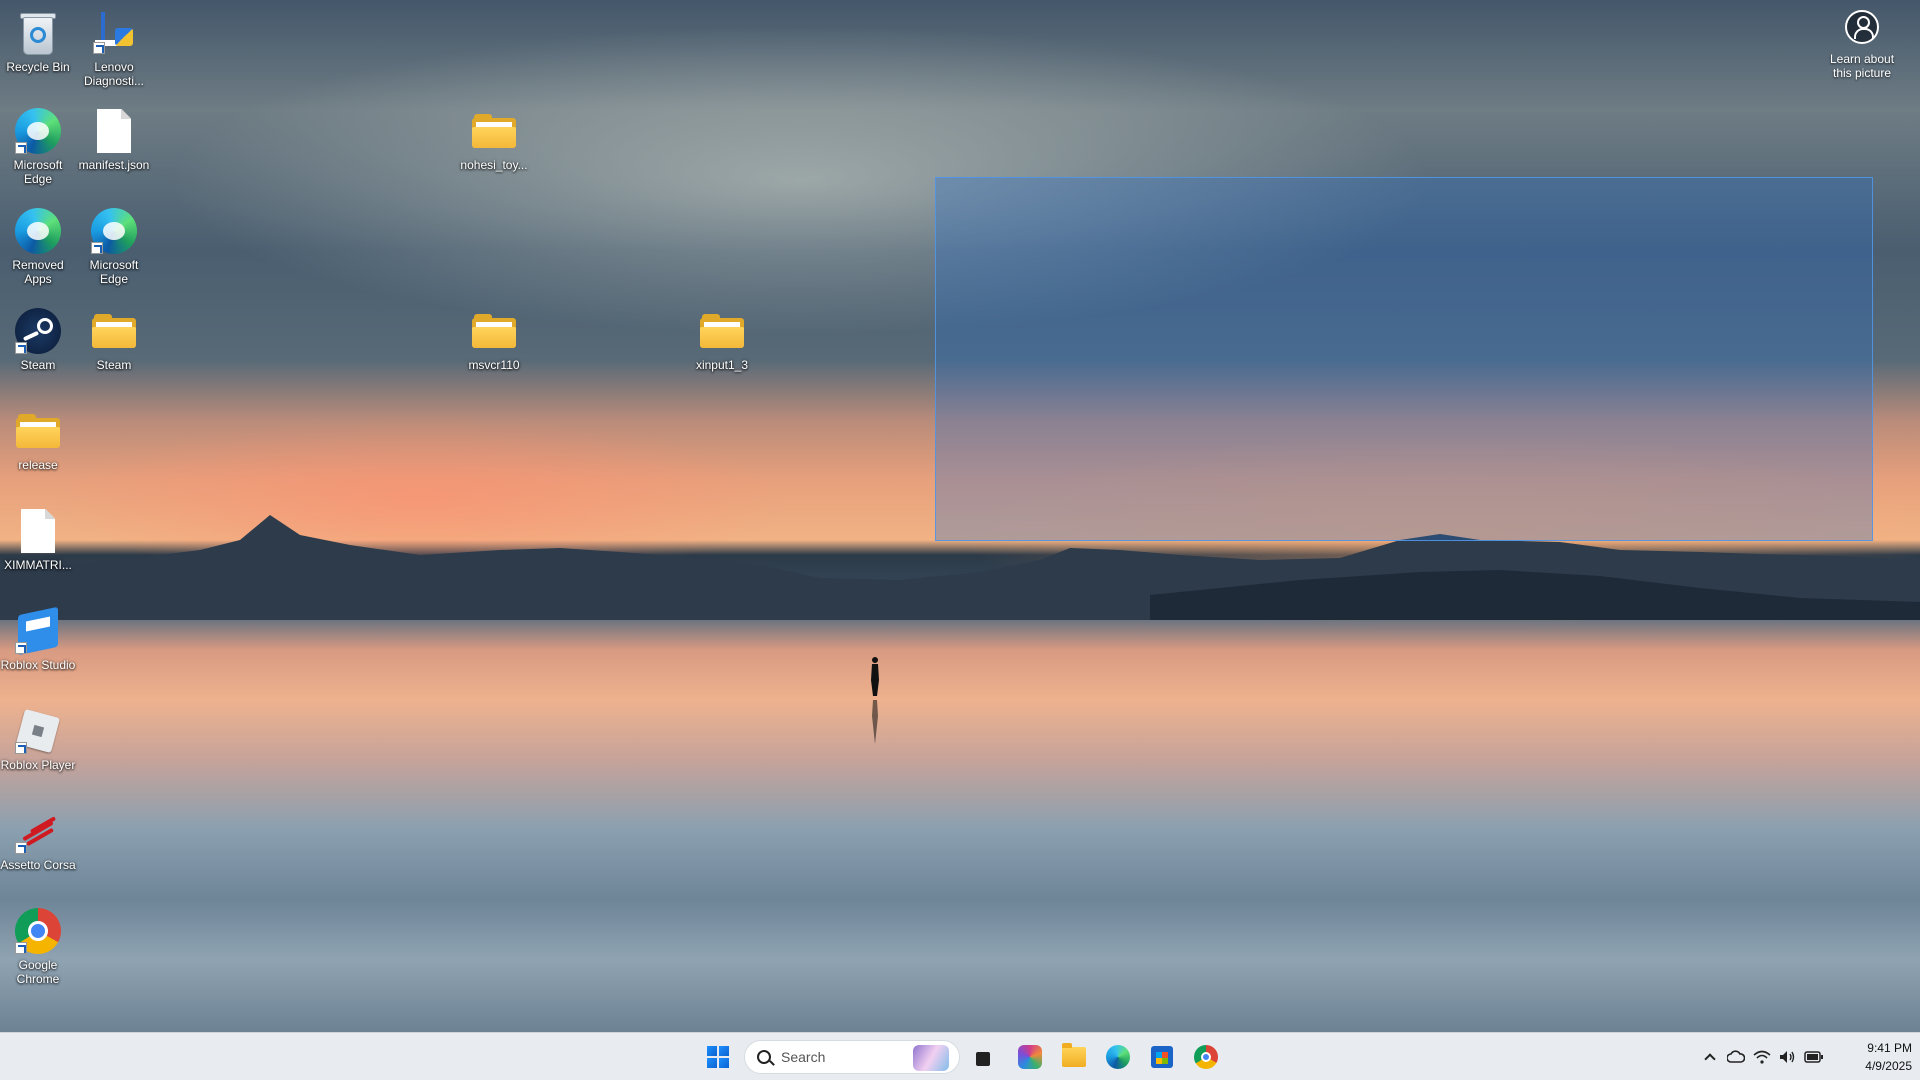  I want to click on onedrive-icon, so click(1736, 1057).